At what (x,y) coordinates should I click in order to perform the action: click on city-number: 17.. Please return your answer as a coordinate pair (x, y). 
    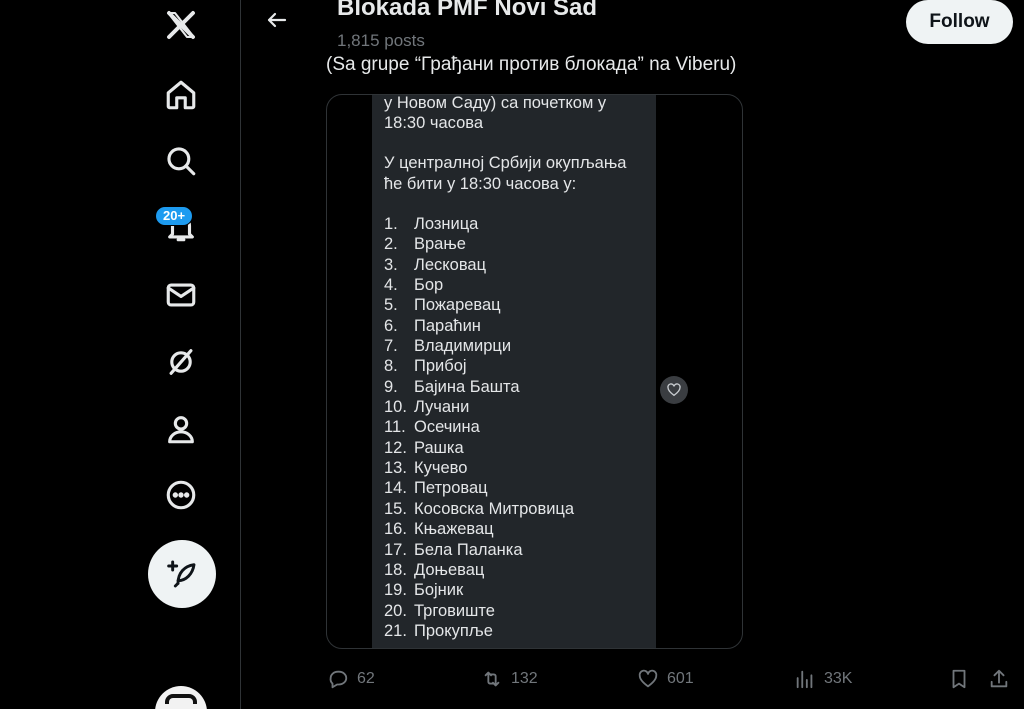
    Looking at the image, I should click on (395, 549).